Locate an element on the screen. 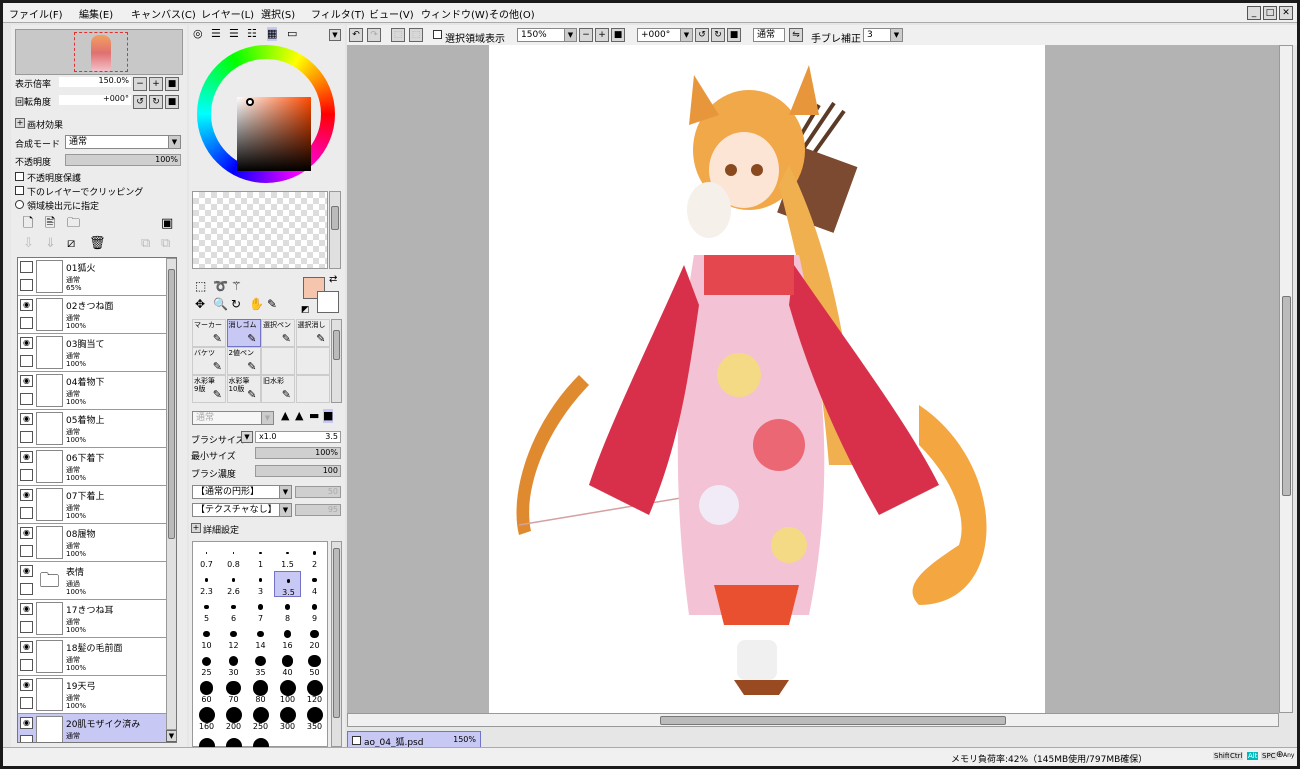  layer-row: ◉ 05着物上 通常 100% is located at coordinates (92, 429).